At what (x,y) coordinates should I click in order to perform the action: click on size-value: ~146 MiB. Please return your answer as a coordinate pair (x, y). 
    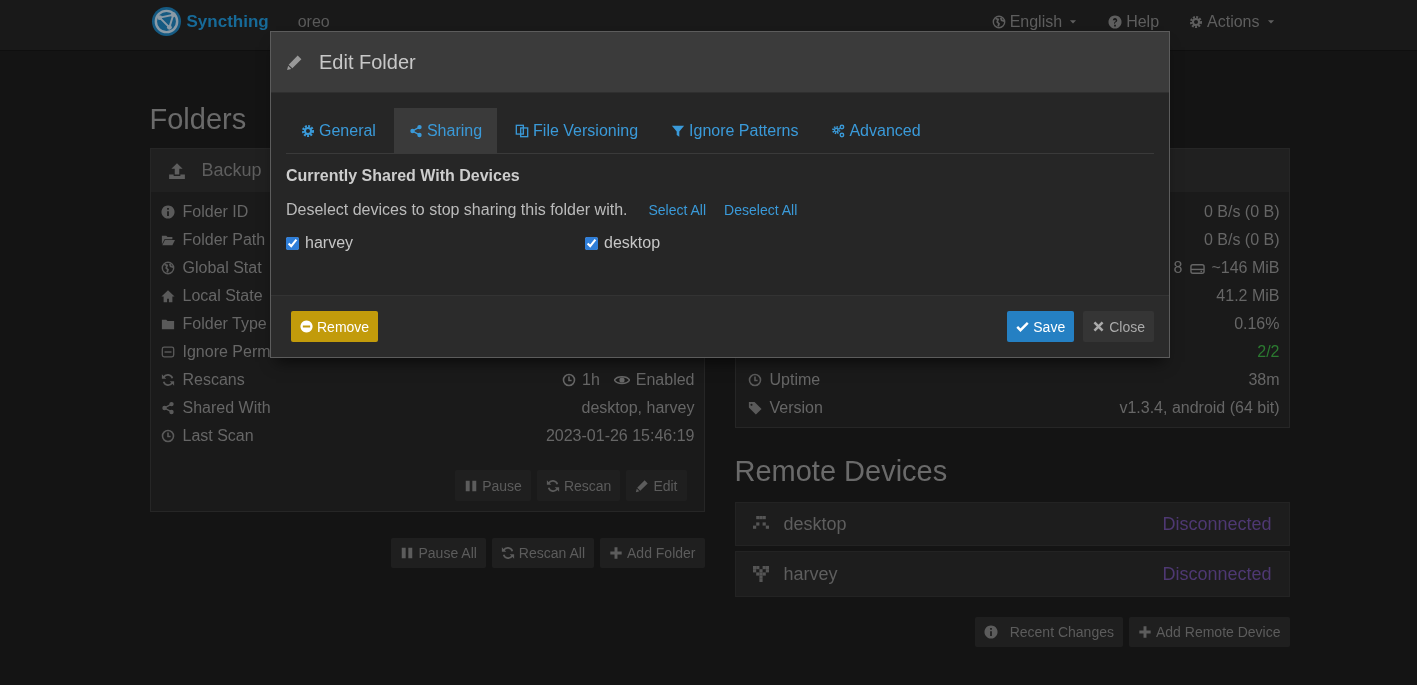
    Looking at the image, I should click on (1245, 268).